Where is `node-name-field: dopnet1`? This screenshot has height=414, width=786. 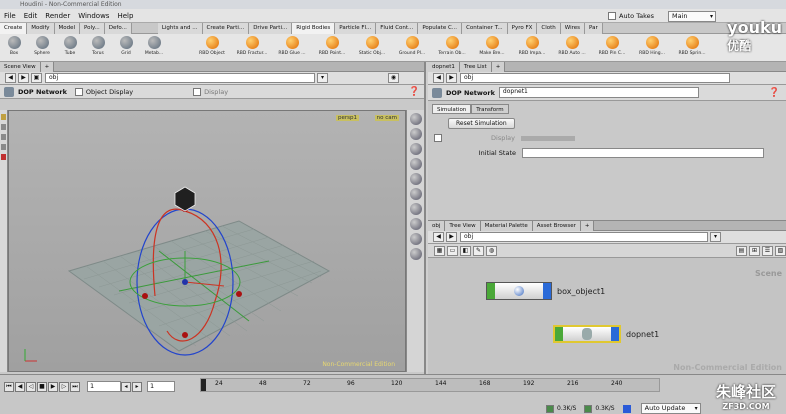
node-name-field: dopnet1 is located at coordinates (598, 92).